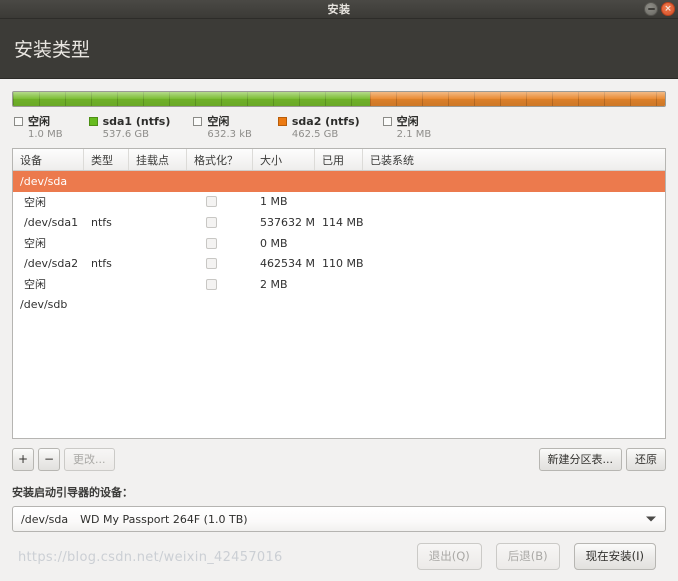 The width and height of the screenshot is (678, 581). I want to click on window-controls: ×, so click(659, 9).